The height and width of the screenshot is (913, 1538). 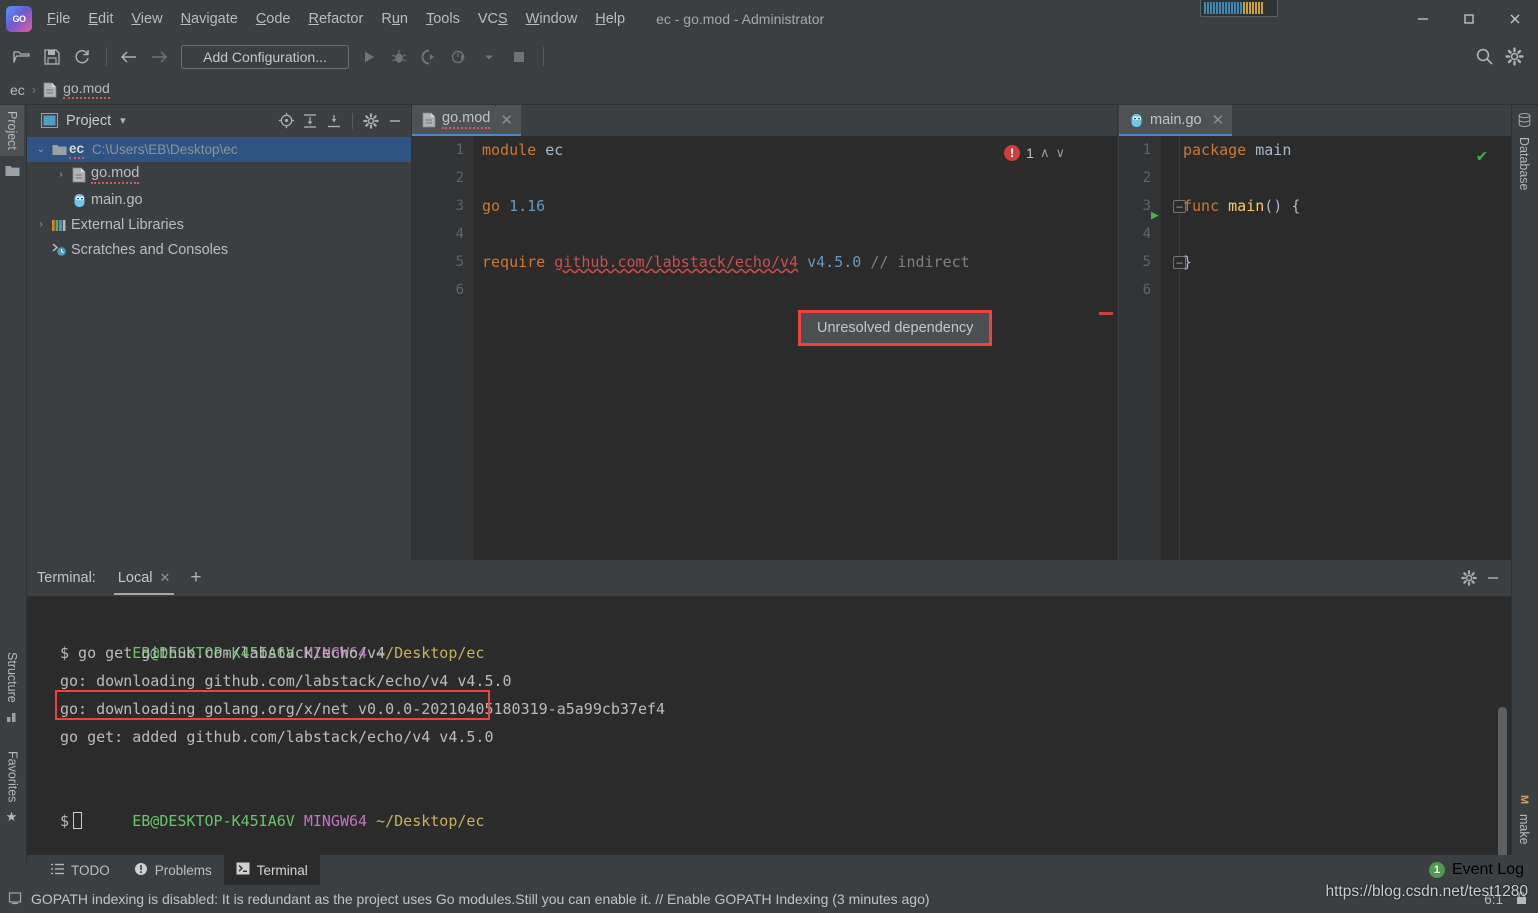 What do you see at coordinates (1502, 786) in the screenshot?
I see `terminal-scrollbar` at bounding box center [1502, 786].